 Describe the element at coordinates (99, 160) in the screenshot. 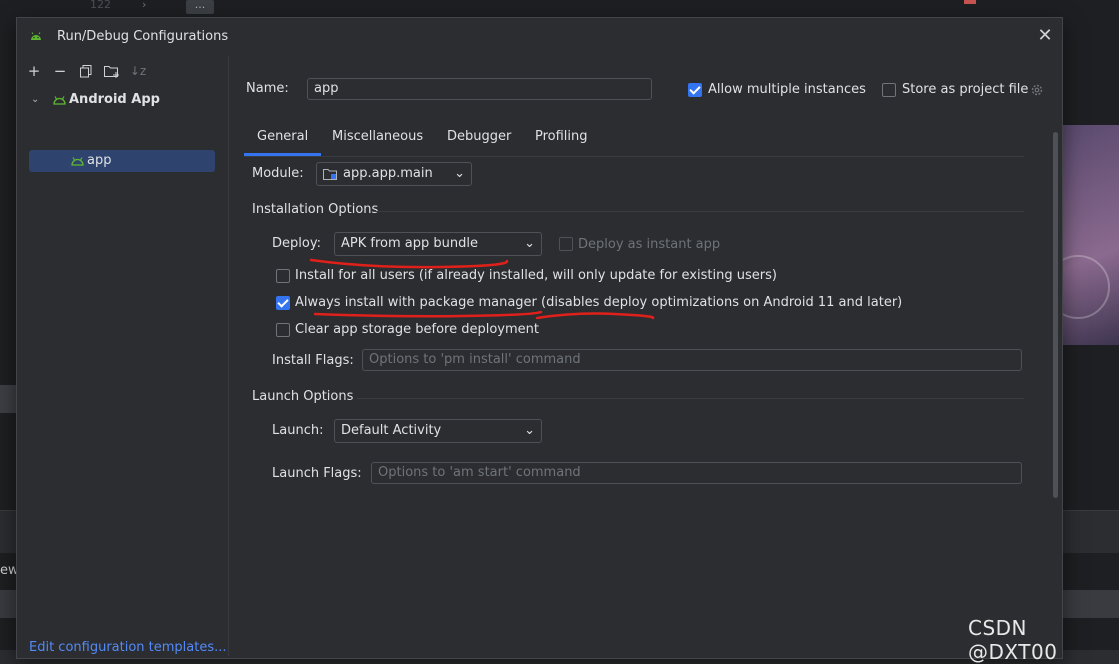

I see `tree-item-label: app` at that location.